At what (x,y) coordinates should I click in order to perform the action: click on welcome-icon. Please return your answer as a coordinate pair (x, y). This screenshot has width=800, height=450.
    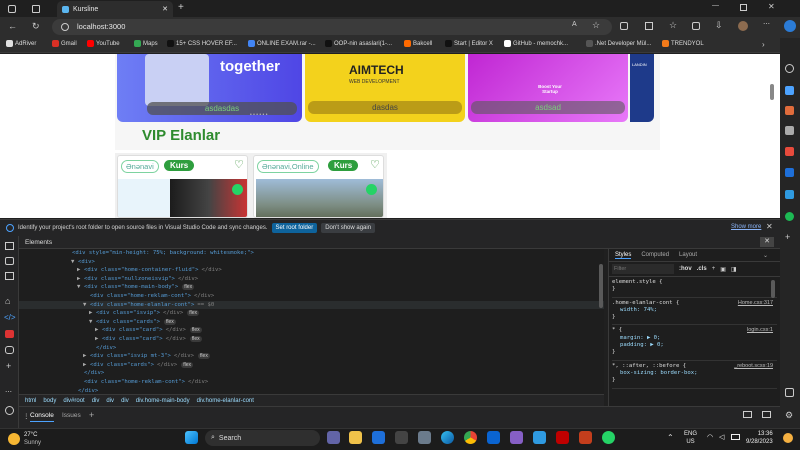
    Looking at the image, I should click on (9, 276).